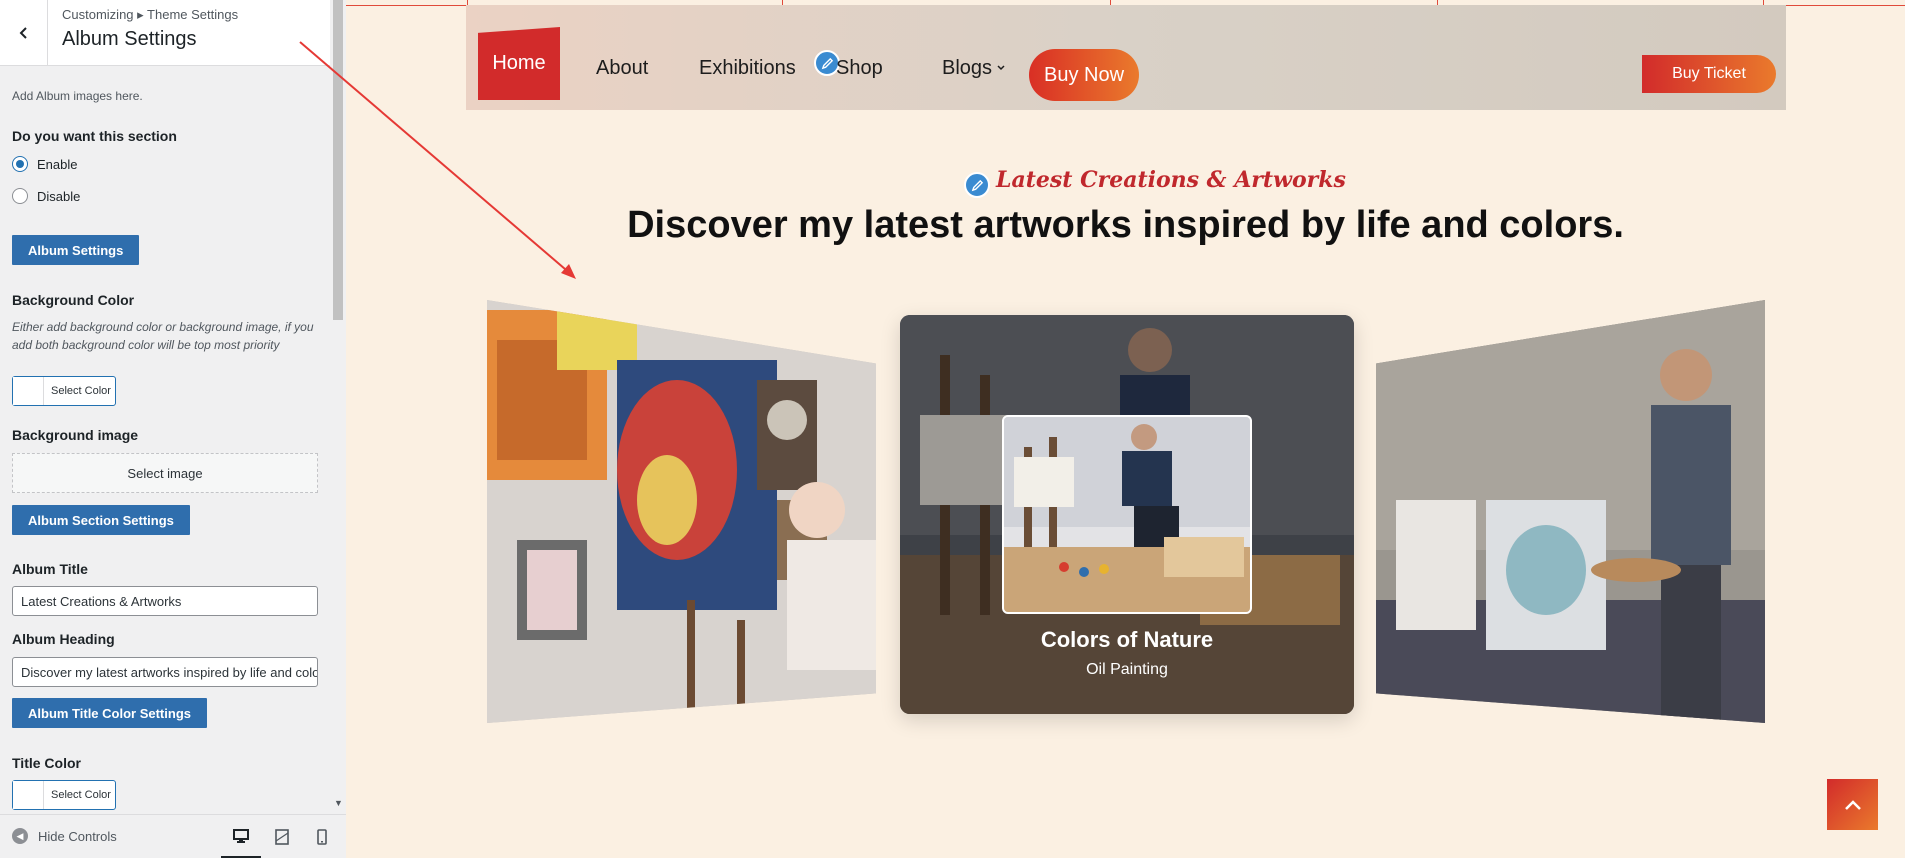 This screenshot has width=1905, height=858. I want to click on album-card-featured: Colors of Nature Oil Painting, so click(1127, 514).